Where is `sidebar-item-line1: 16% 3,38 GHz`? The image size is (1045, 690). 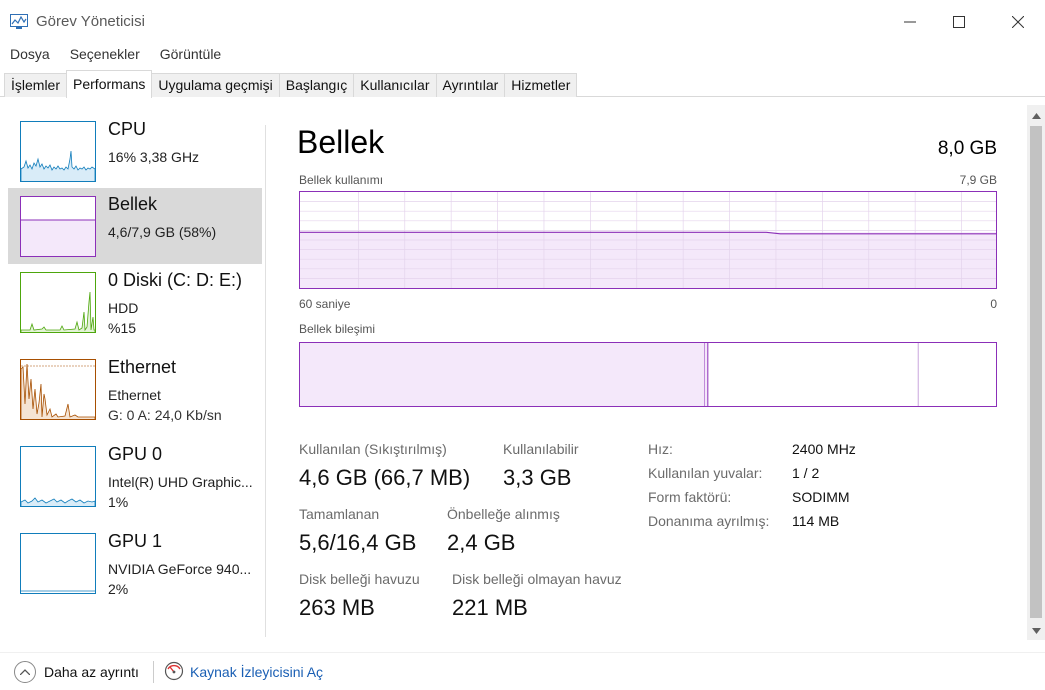
sidebar-item-line1: 16% 3,38 GHz is located at coordinates (154, 157).